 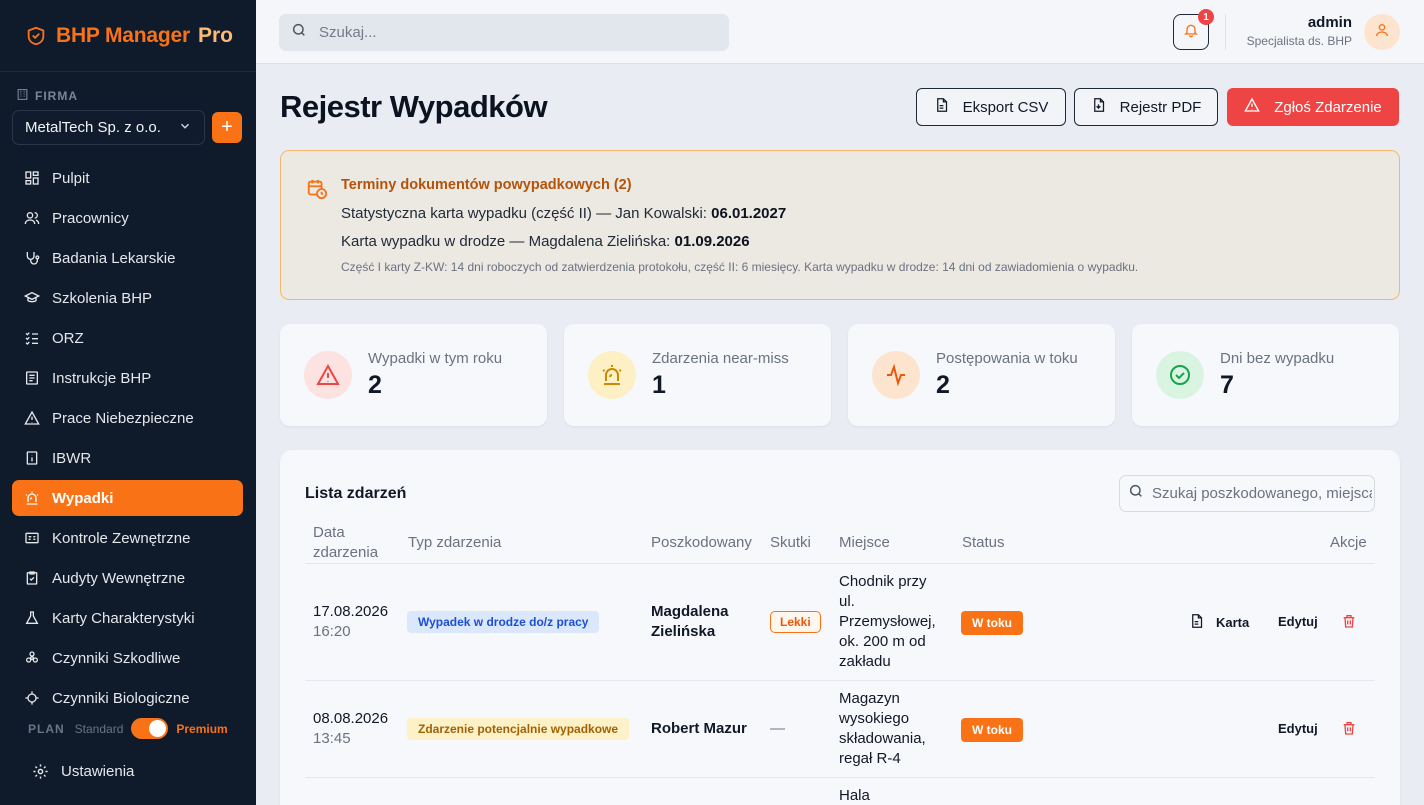 What do you see at coordinates (864, 543) in the screenshot?
I see `col-place: Miejsce` at bounding box center [864, 543].